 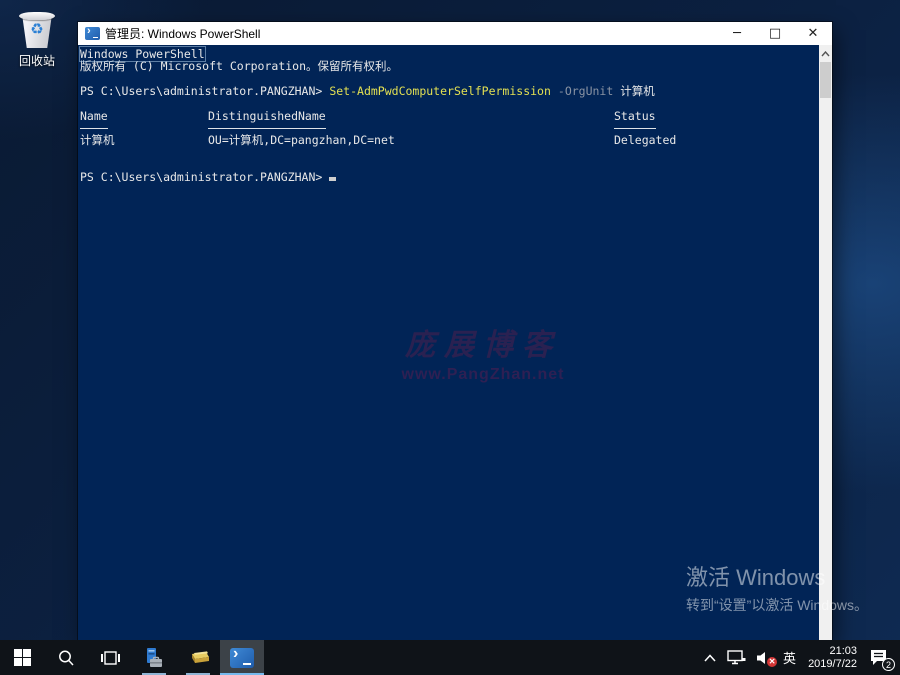 What do you see at coordinates (879, 657) in the screenshot?
I see `action-center-button: 2` at bounding box center [879, 657].